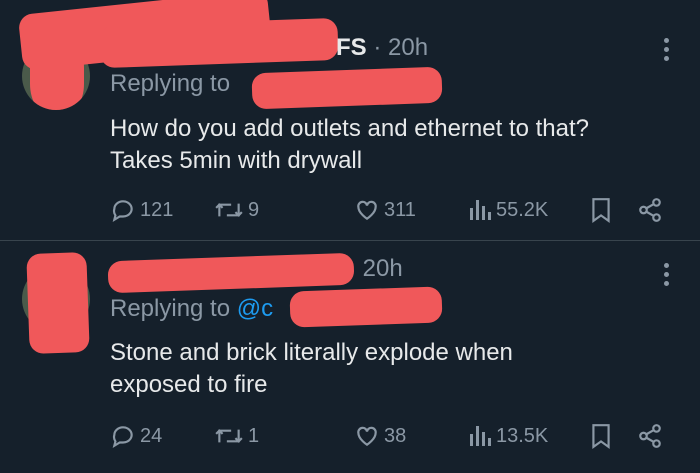  I want to click on retweet-button: 1, so click(236, 436).